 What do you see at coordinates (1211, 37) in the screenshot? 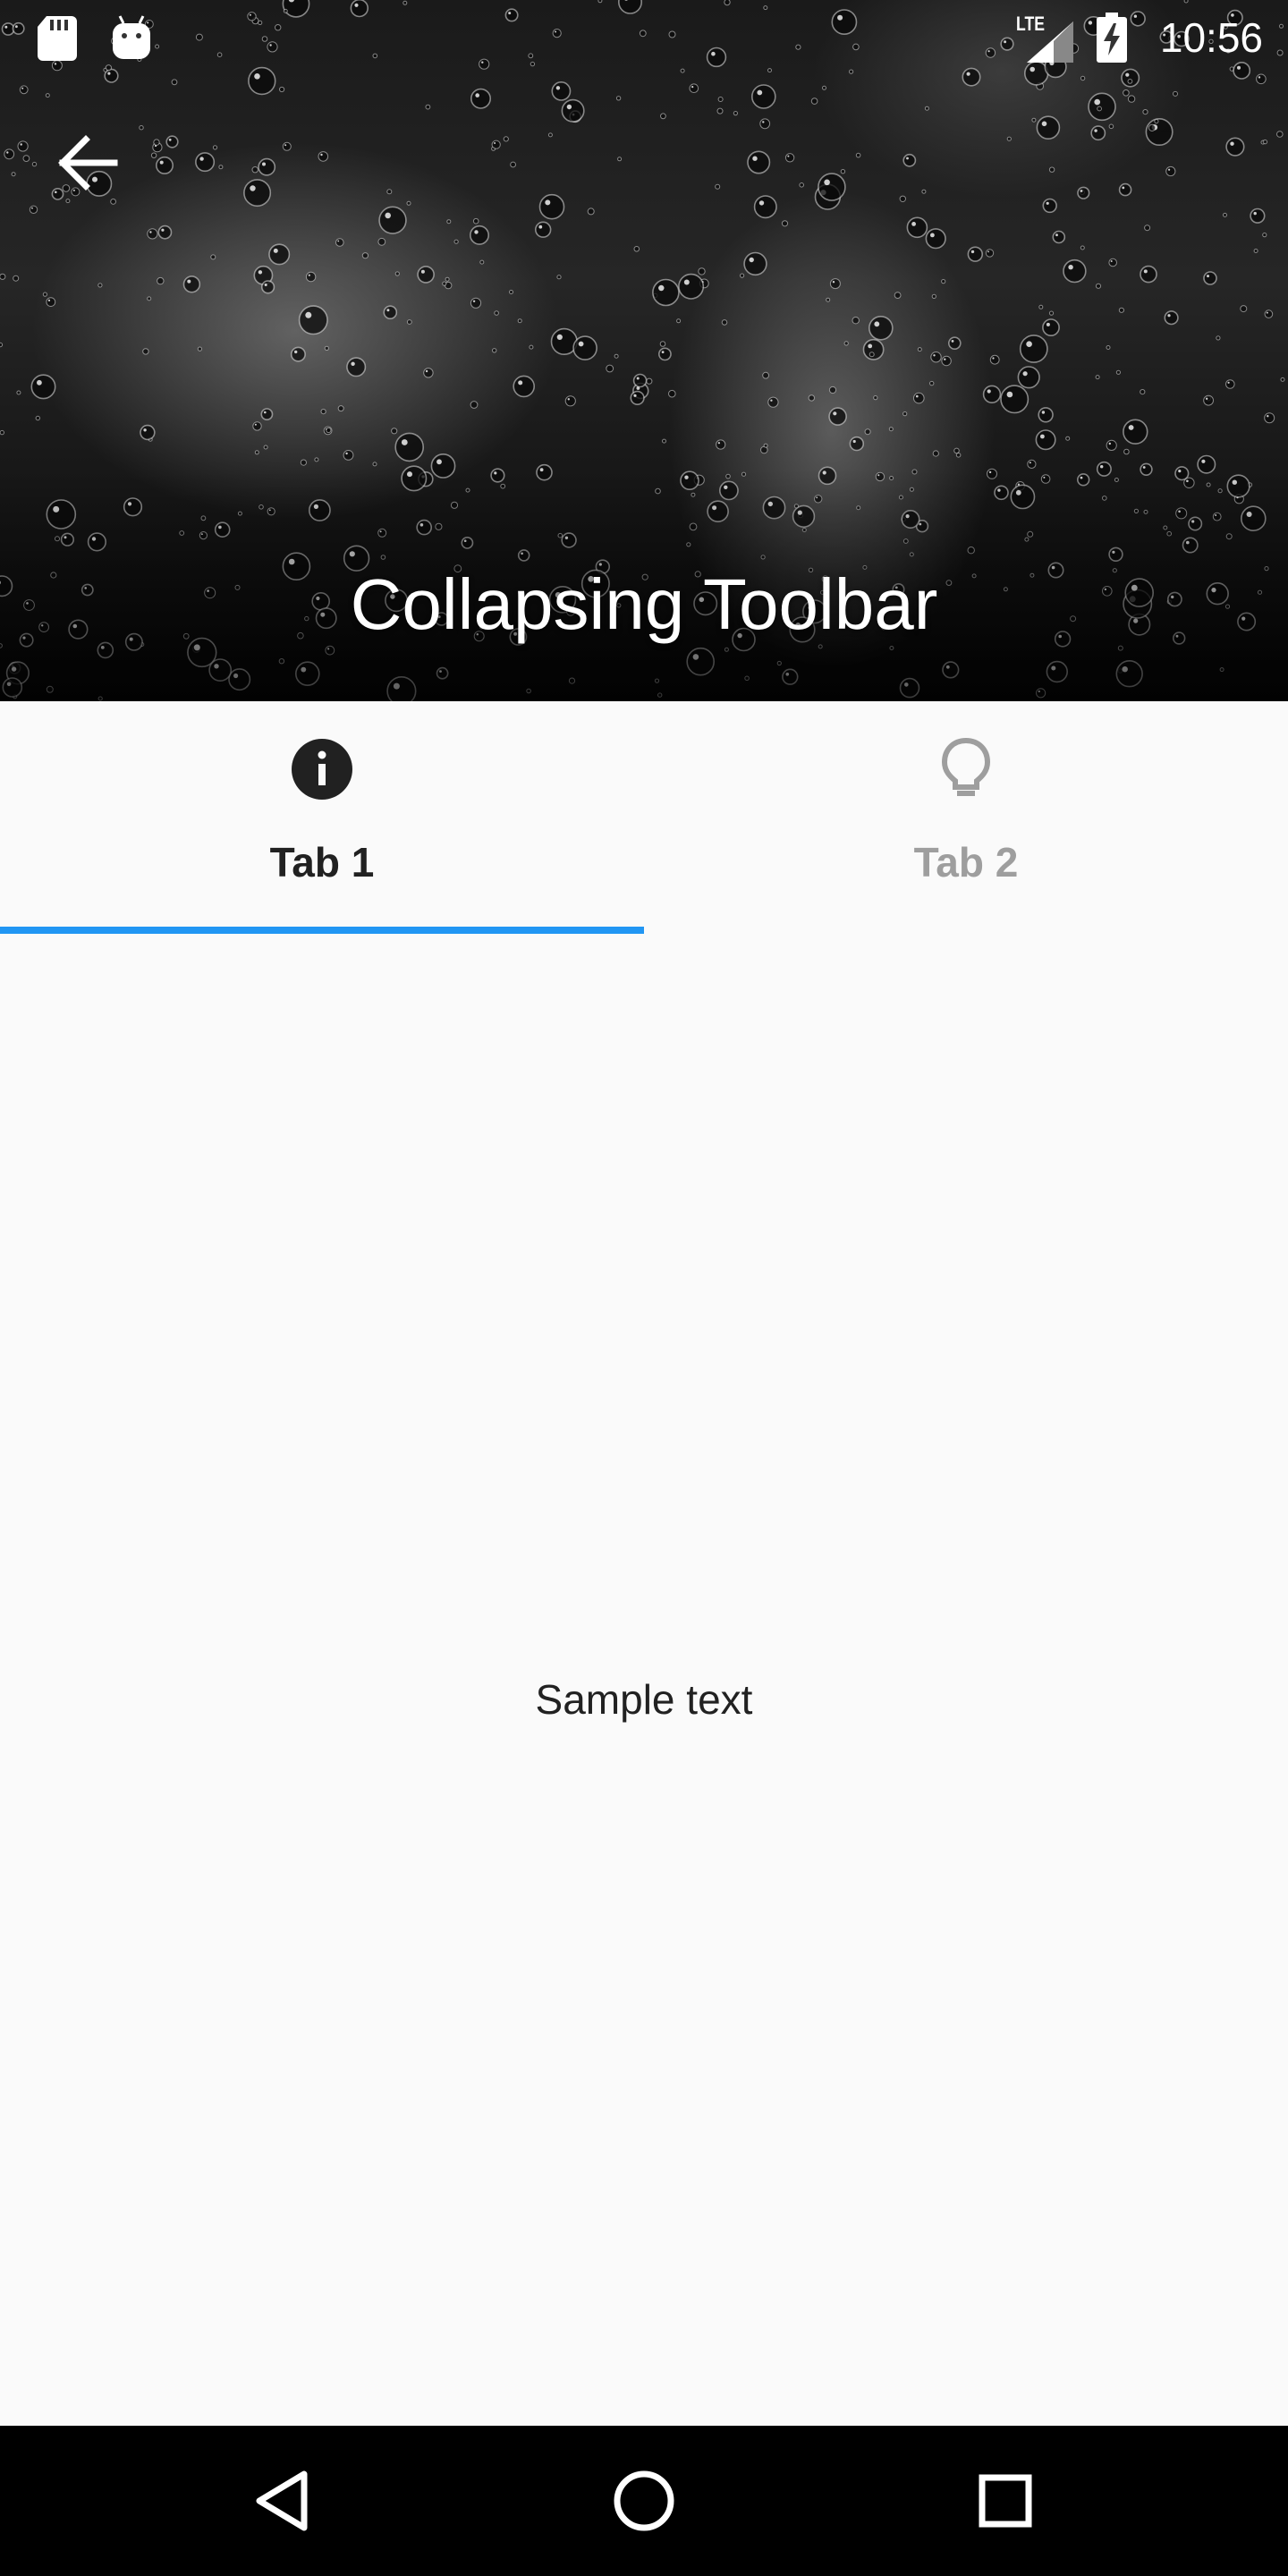
I see `status-time: 10:56` at bounding box center [1211, 37].